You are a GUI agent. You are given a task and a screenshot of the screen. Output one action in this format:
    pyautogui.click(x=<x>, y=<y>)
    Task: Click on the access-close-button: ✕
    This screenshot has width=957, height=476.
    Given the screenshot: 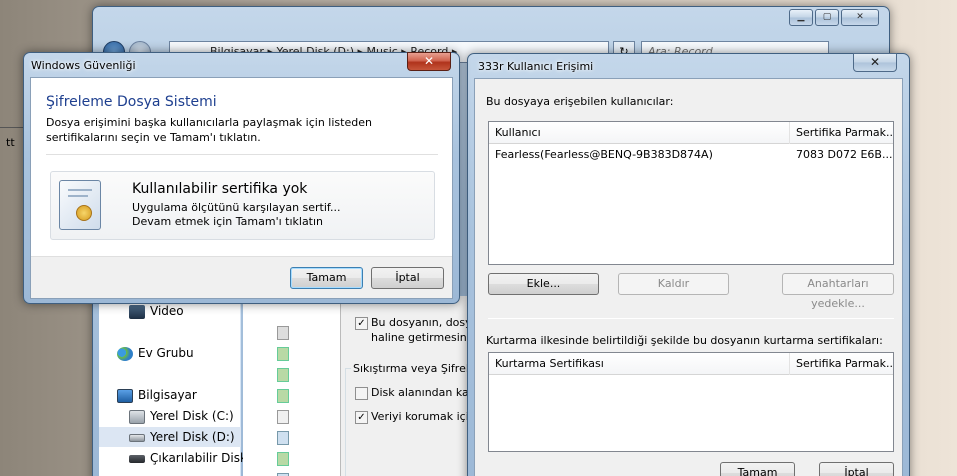 What is the action you would take?
    pyautogui.click(x=875, y=62)
    